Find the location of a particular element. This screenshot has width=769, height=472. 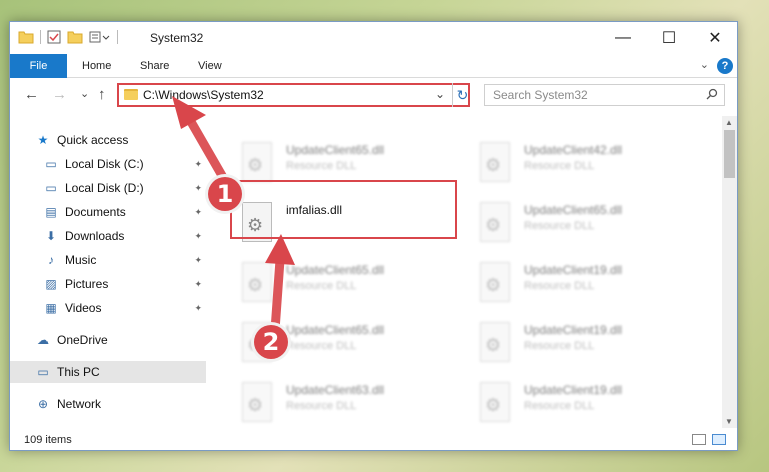

forward-button: → is located at coordinates (59, 94).